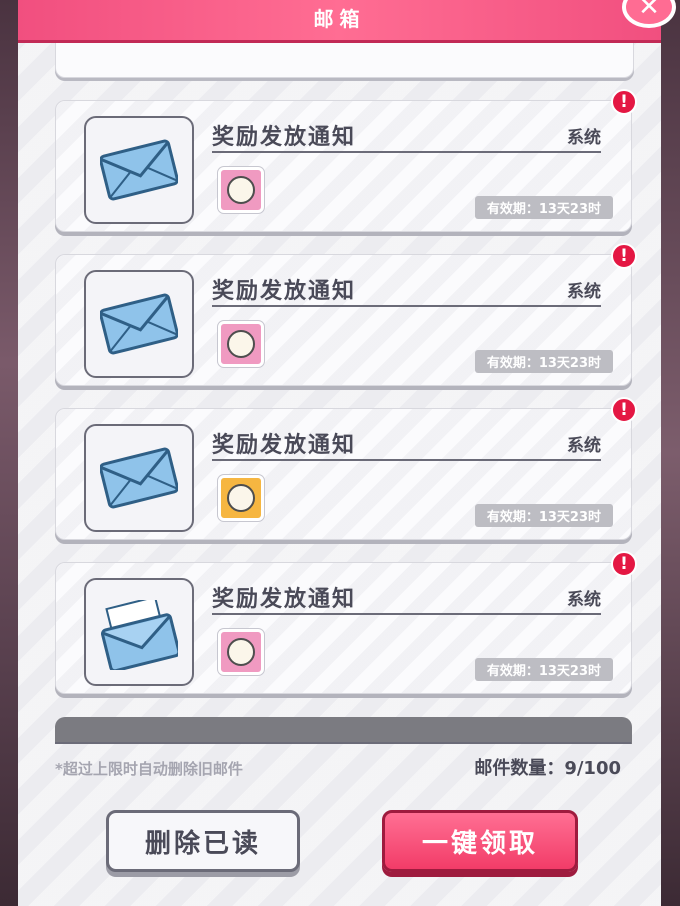  Describe the element at coordinates (649, 11) in the screenshot. I see `close-icon: ✕` at that location.